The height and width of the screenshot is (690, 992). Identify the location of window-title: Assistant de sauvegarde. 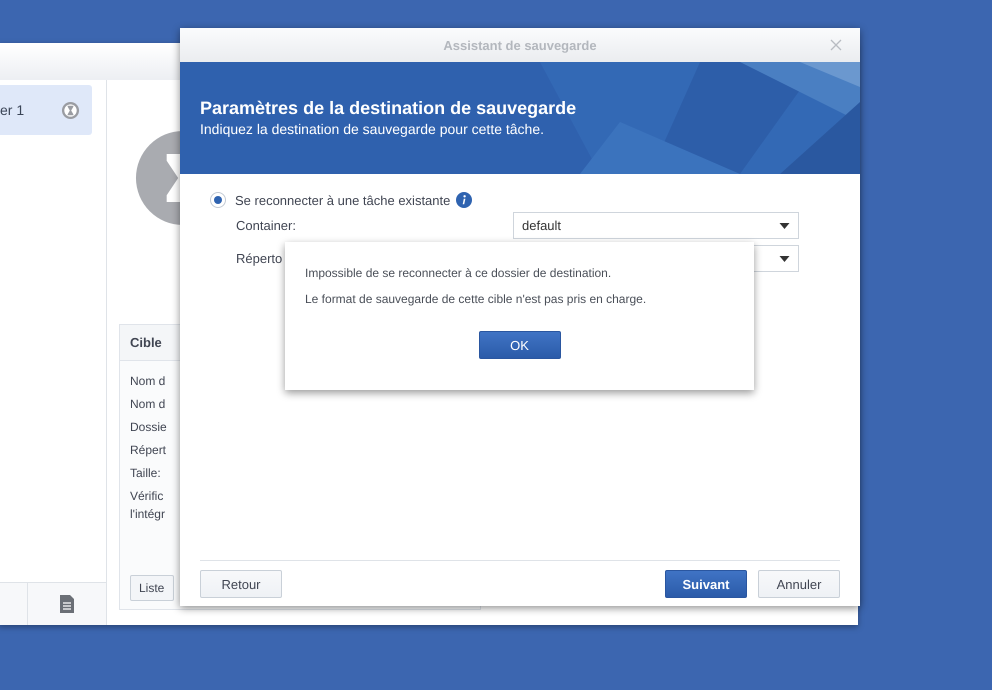
(520, 45).